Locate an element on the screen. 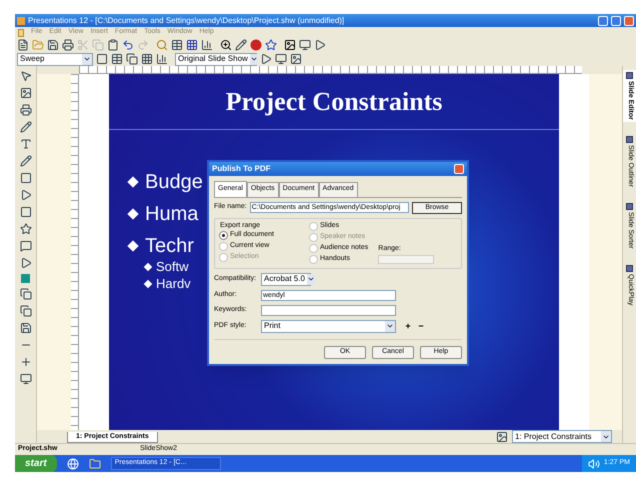 This screenshot has height=479, width=636. arrow-shape-icon is located at coordinates (26, 195).